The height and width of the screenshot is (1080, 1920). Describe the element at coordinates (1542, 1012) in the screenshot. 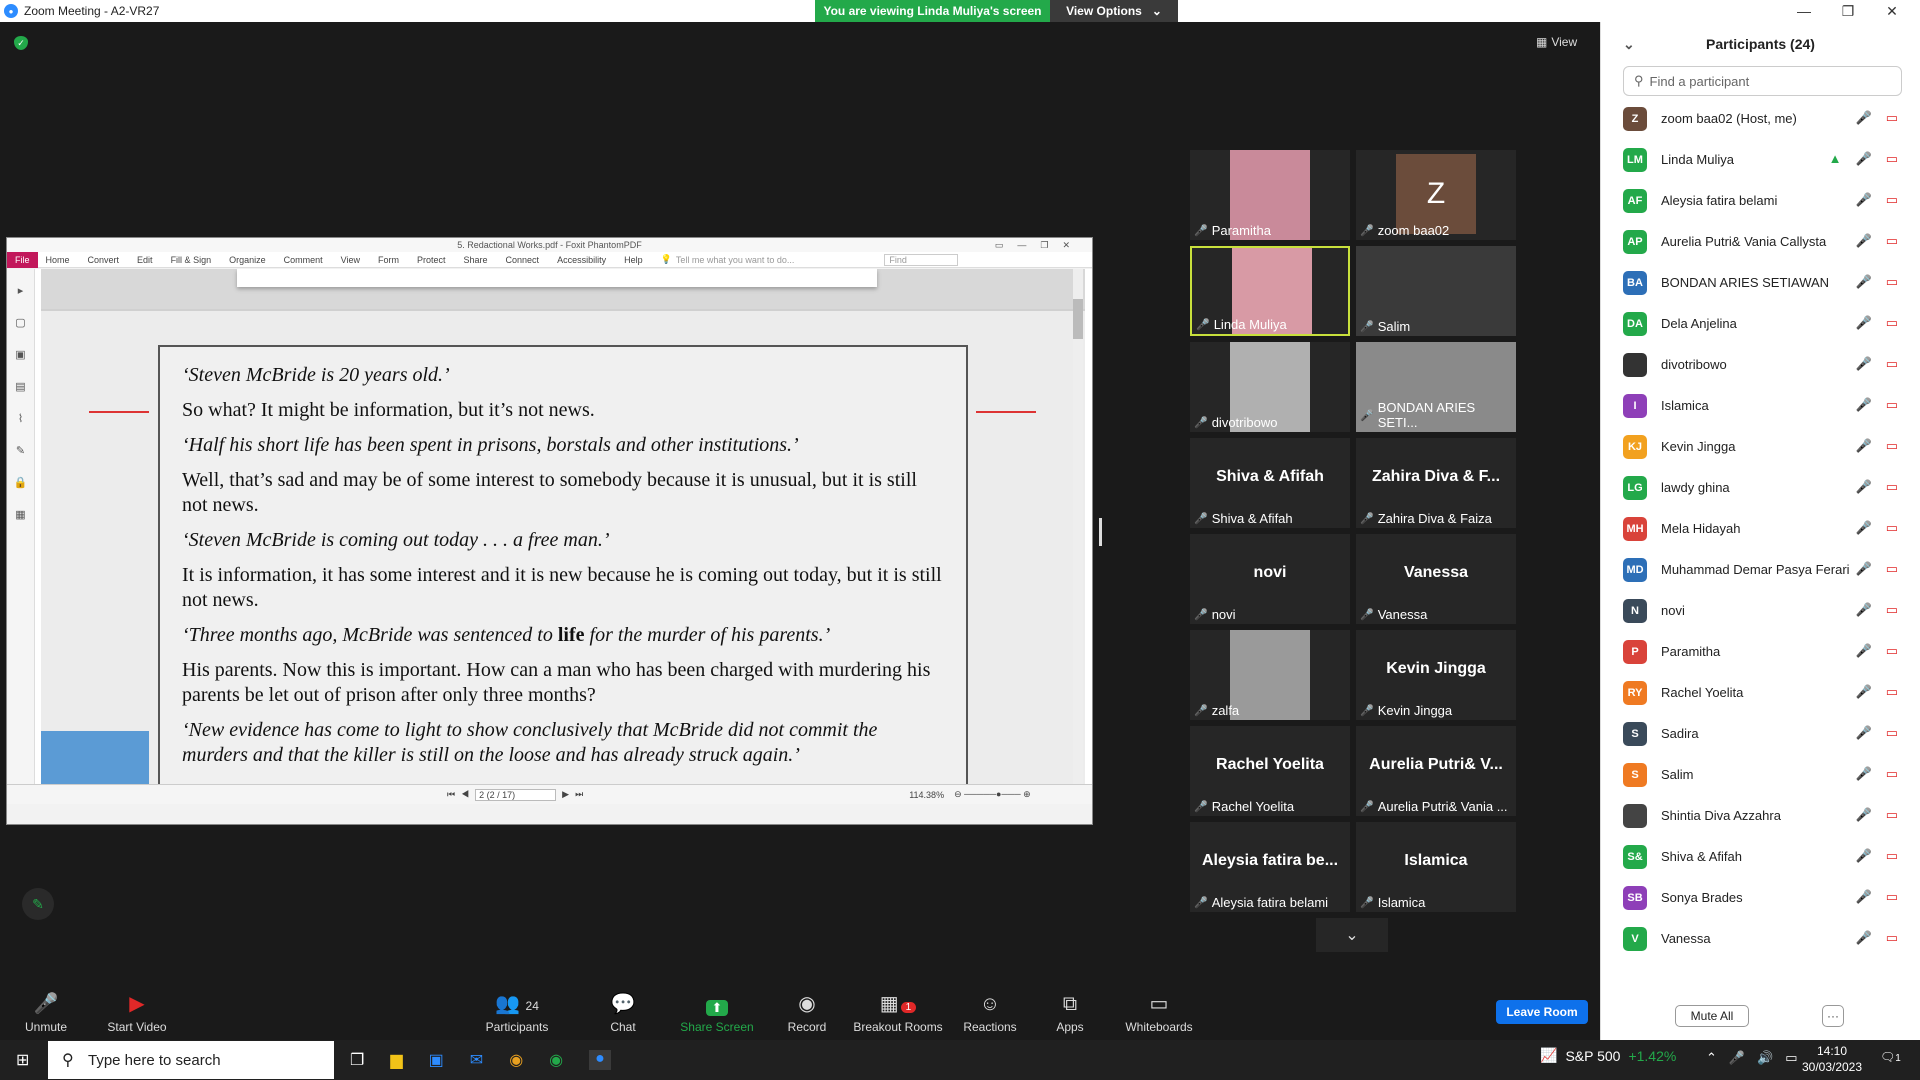

I see `leave-room-button: Leave Room` at that location.